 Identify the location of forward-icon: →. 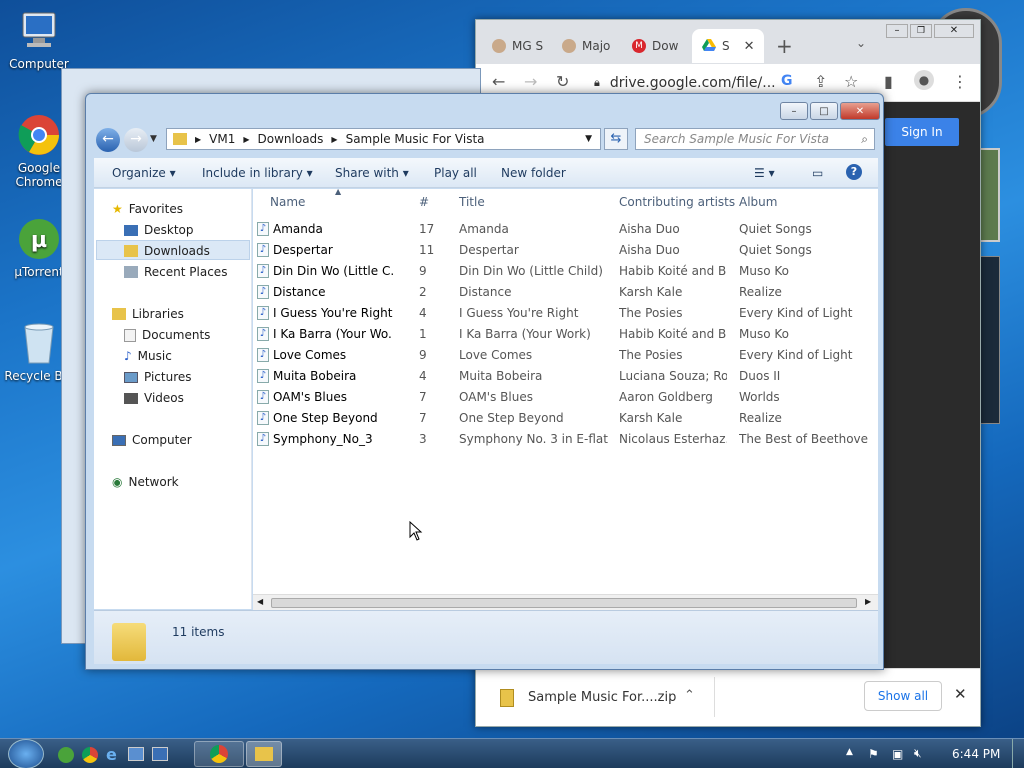
(530, 81).